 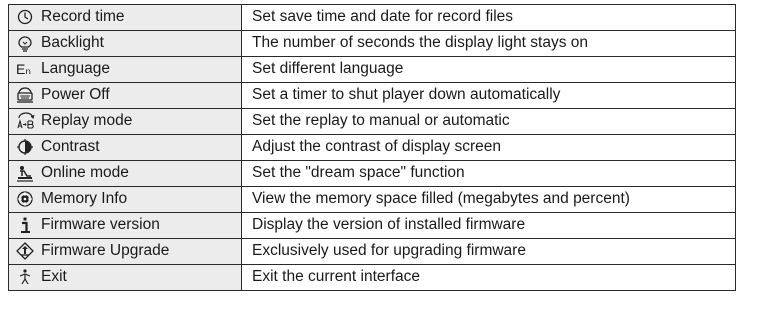 I want to click on setting-description: Set the "dream space" function, so click(x=358, y=173).